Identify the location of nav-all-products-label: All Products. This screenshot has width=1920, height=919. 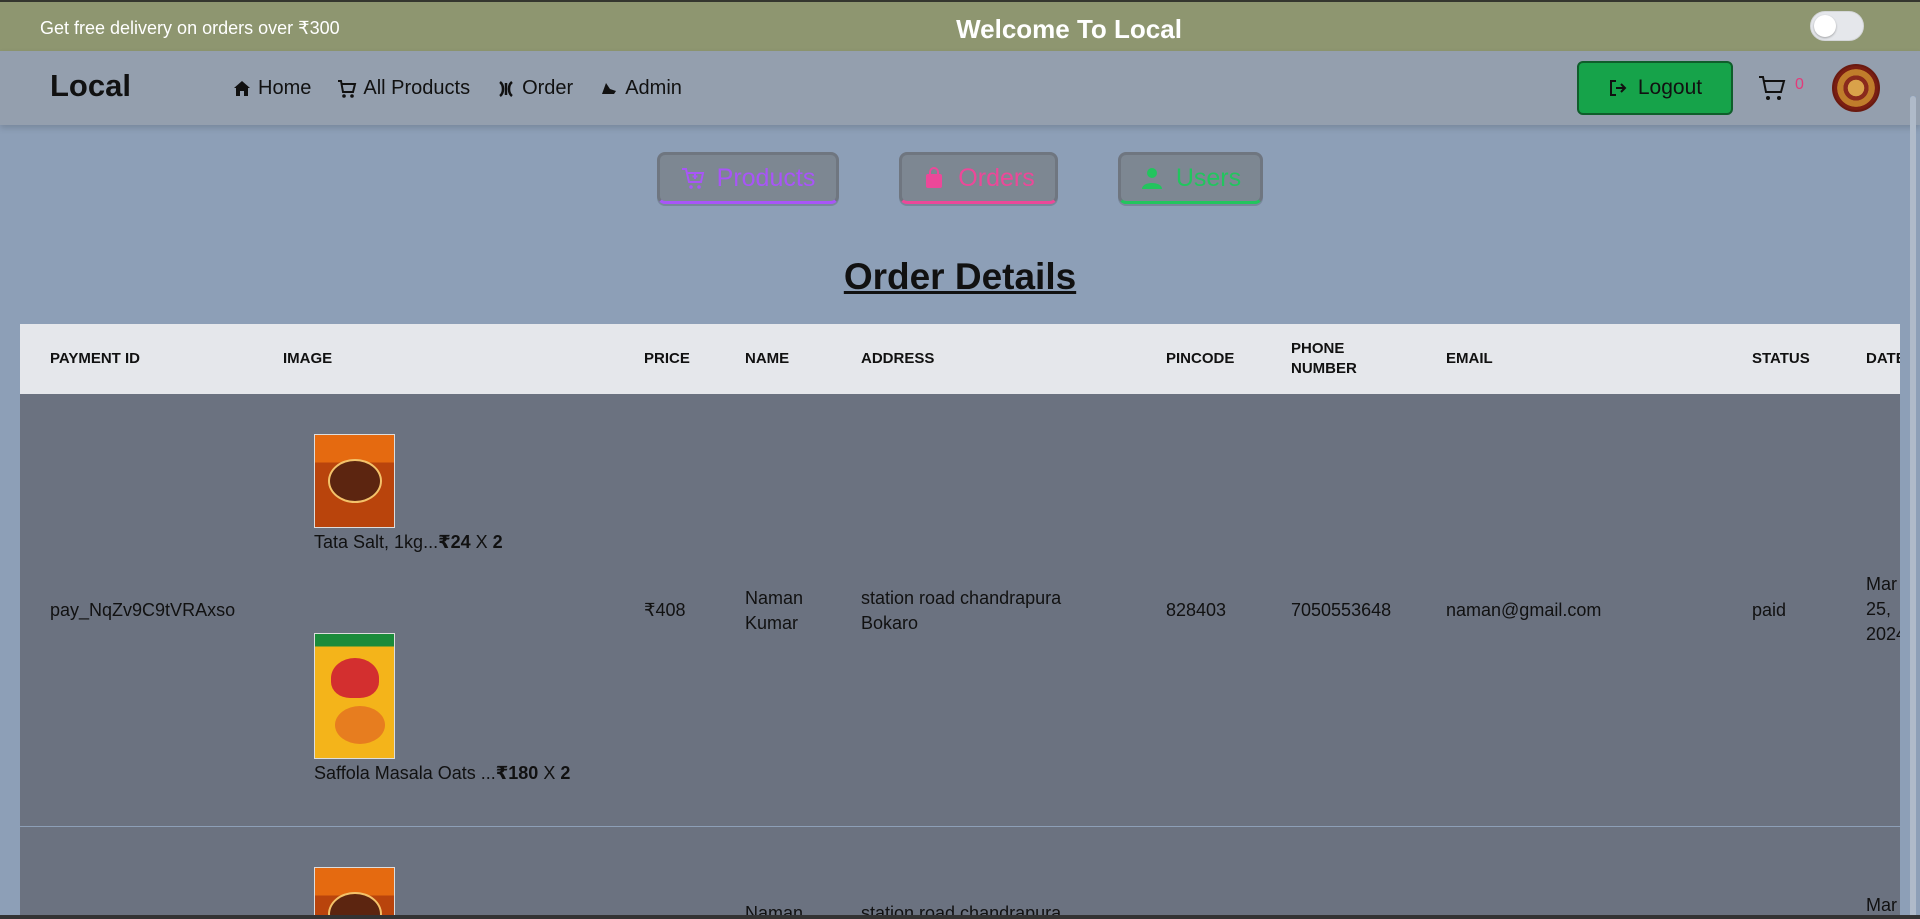
(417, 88).